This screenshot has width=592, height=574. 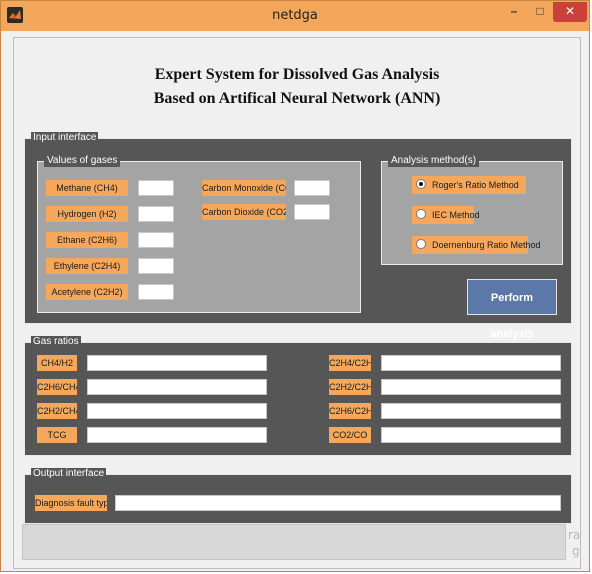 I want to click on perform-analysis-button: Perform analysis, so click(x=512, y=309).